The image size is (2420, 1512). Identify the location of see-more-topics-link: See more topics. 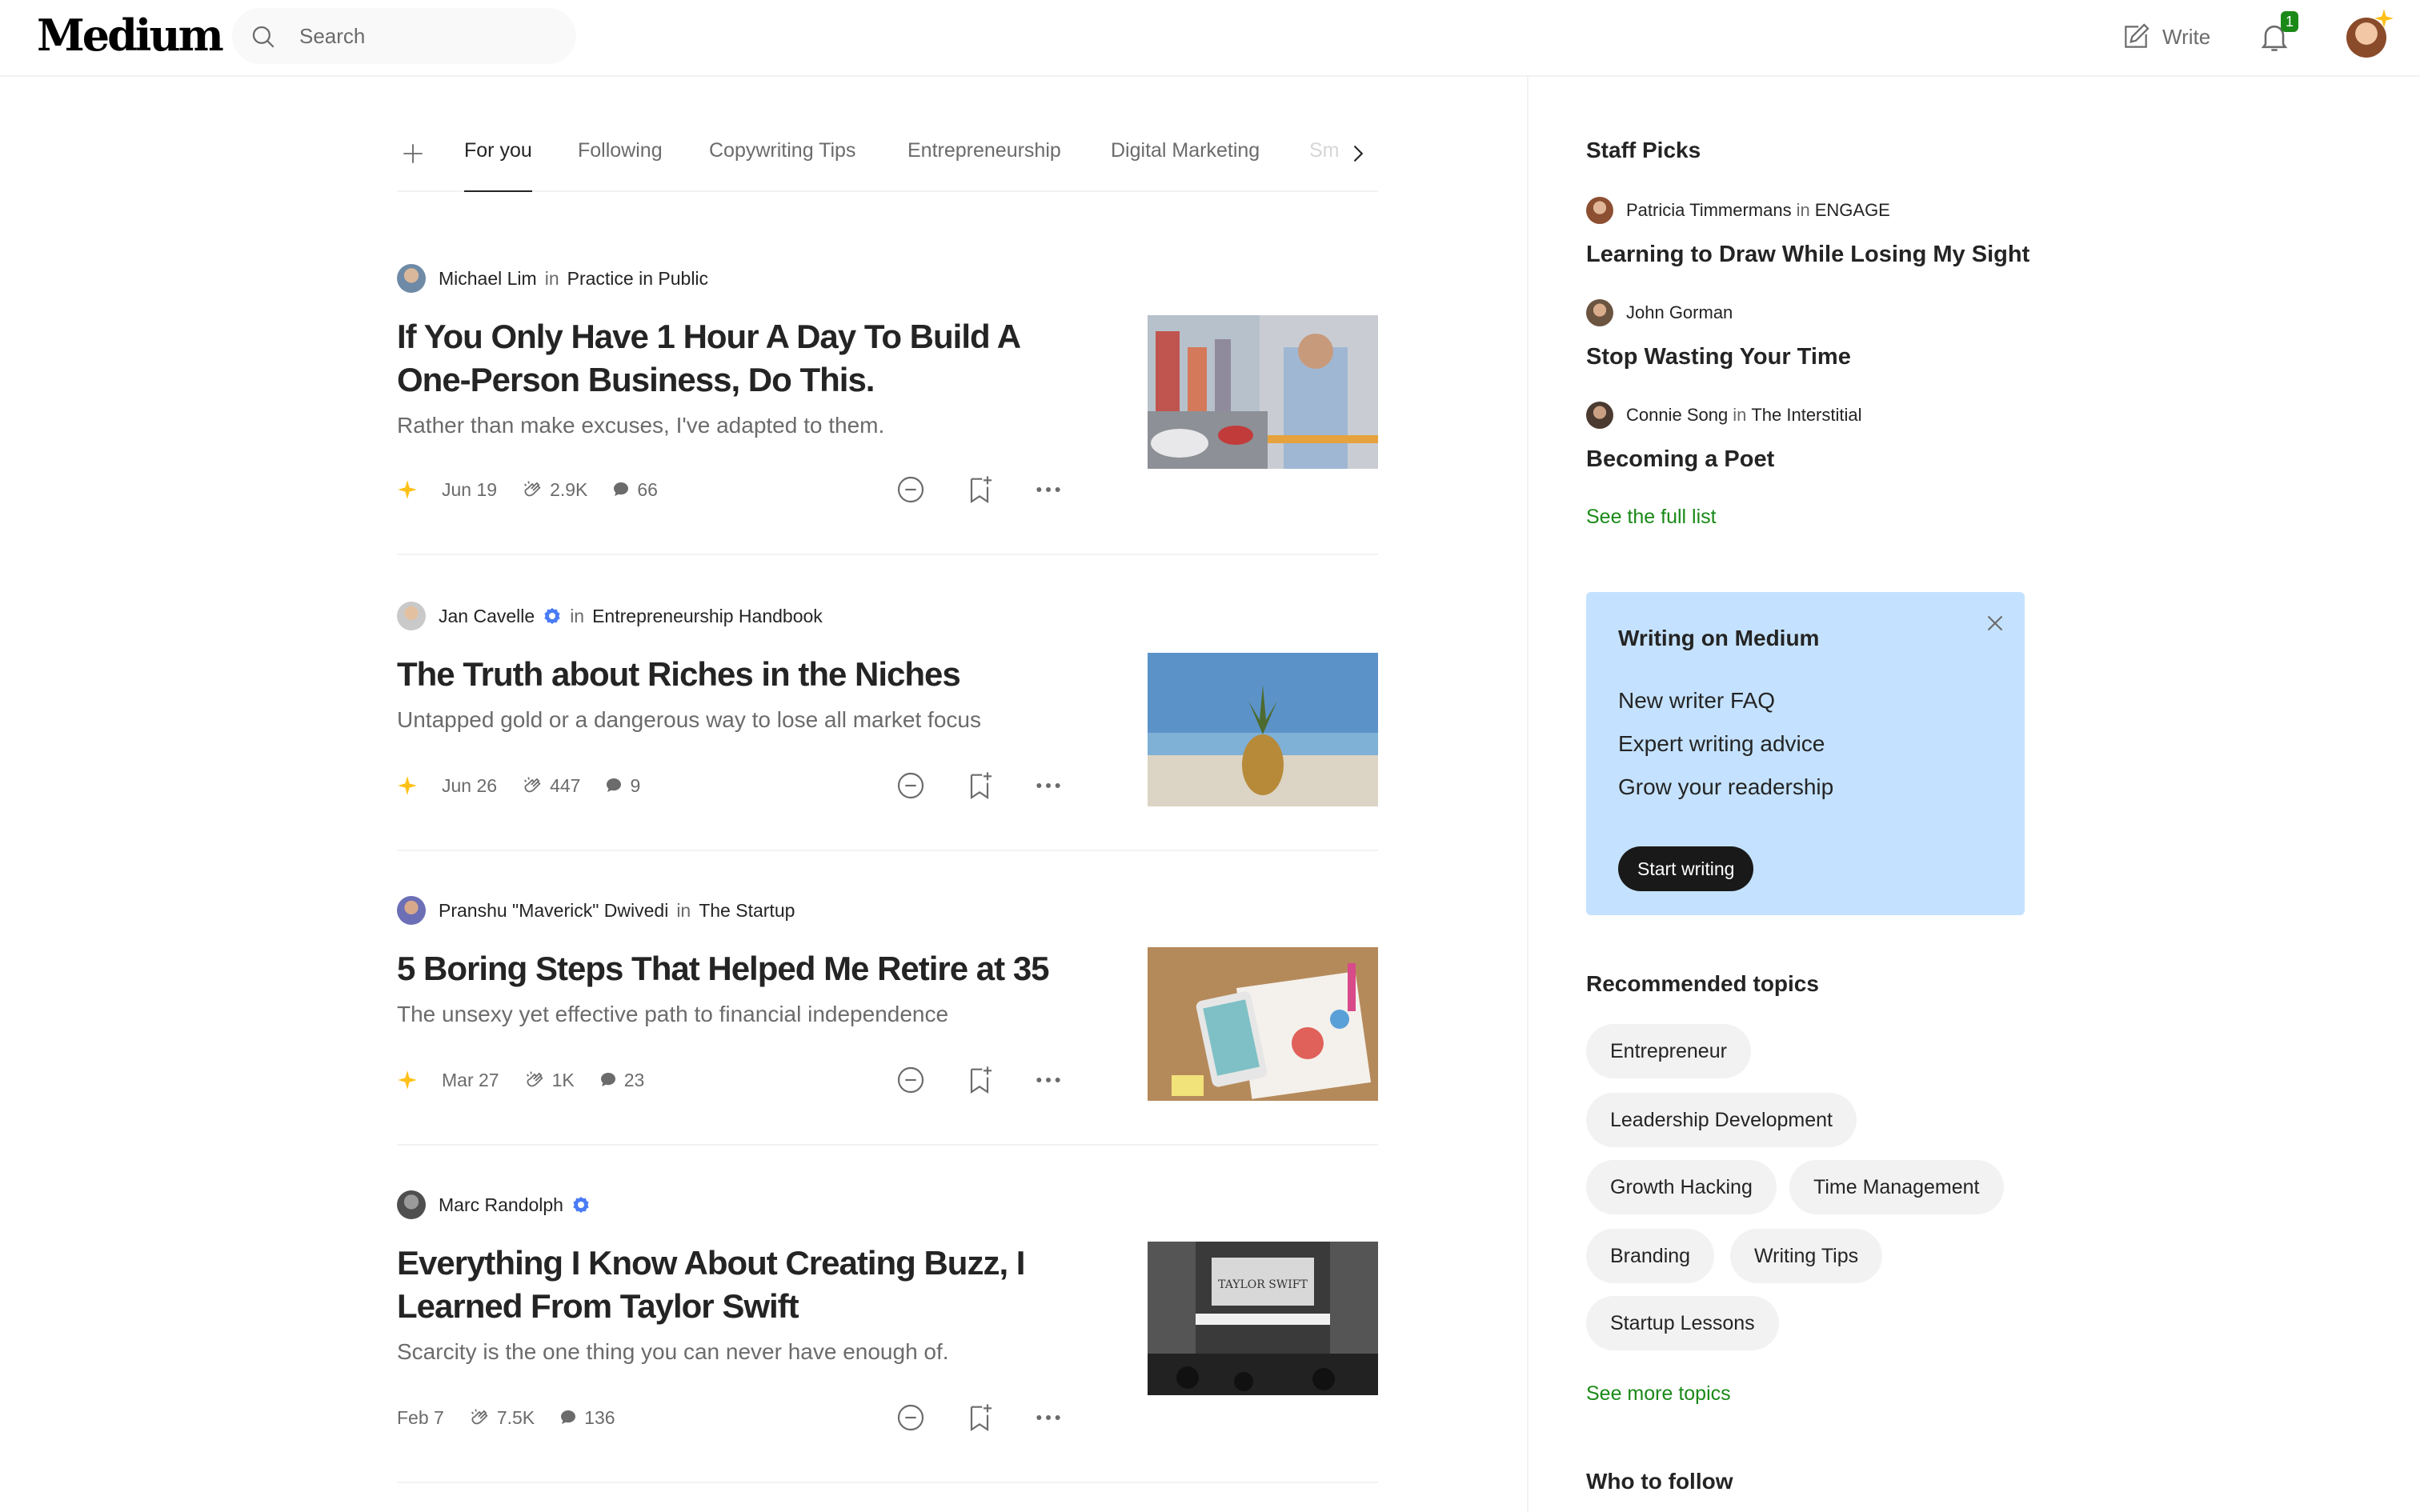
(1658, 1394).